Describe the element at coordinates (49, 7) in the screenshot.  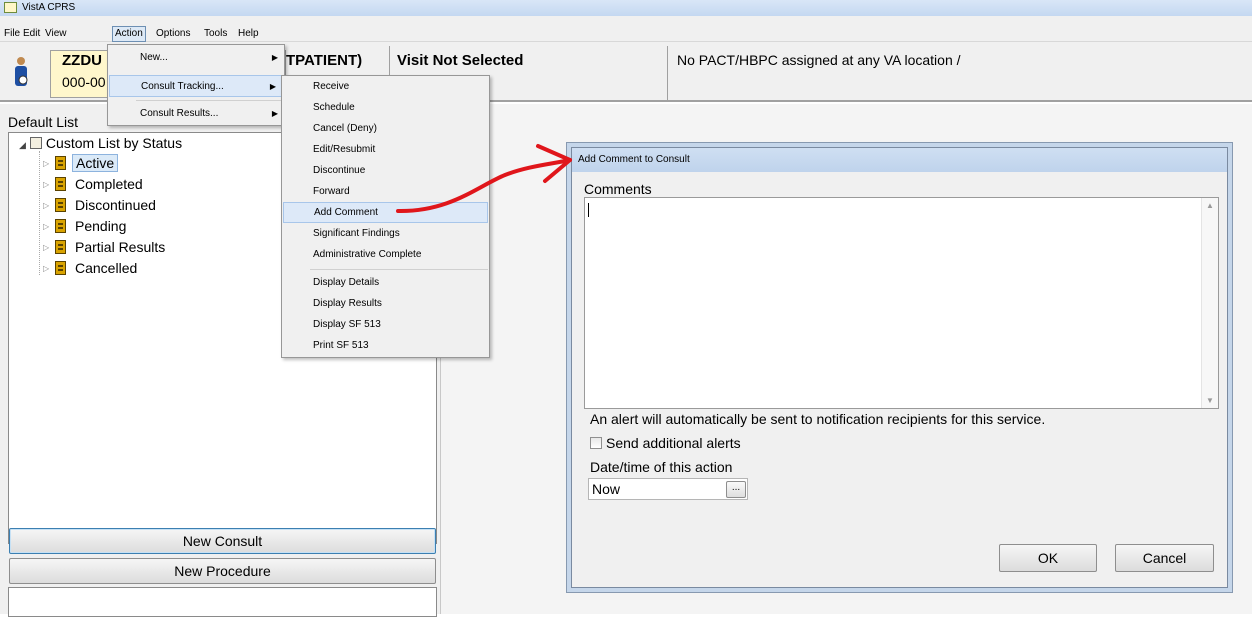
I see `window-title: VistA CPRS` at that location.